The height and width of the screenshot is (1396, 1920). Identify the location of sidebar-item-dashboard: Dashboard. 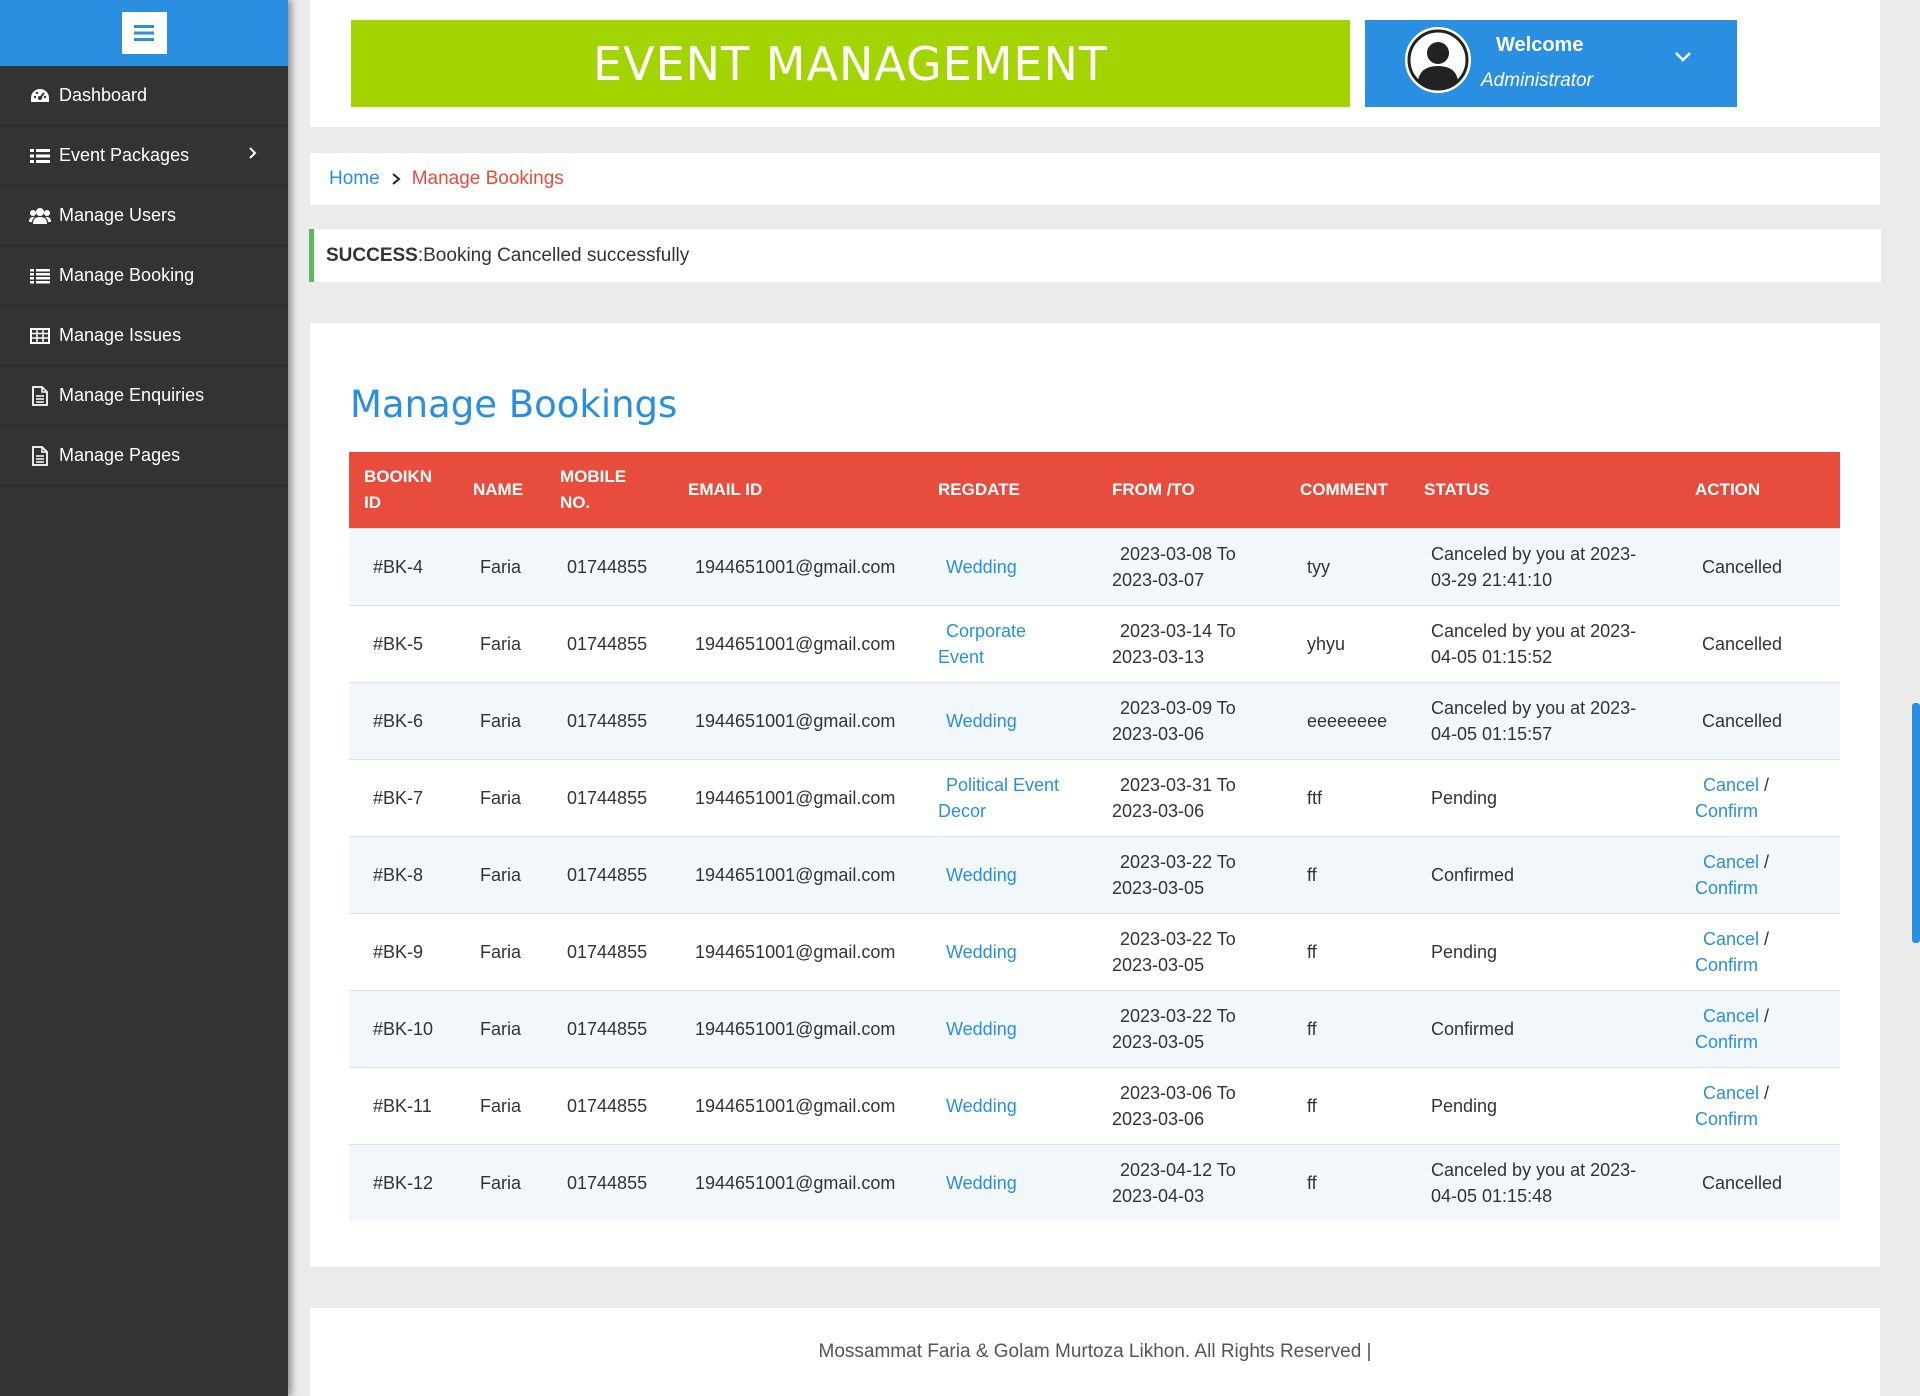
(144, 96).